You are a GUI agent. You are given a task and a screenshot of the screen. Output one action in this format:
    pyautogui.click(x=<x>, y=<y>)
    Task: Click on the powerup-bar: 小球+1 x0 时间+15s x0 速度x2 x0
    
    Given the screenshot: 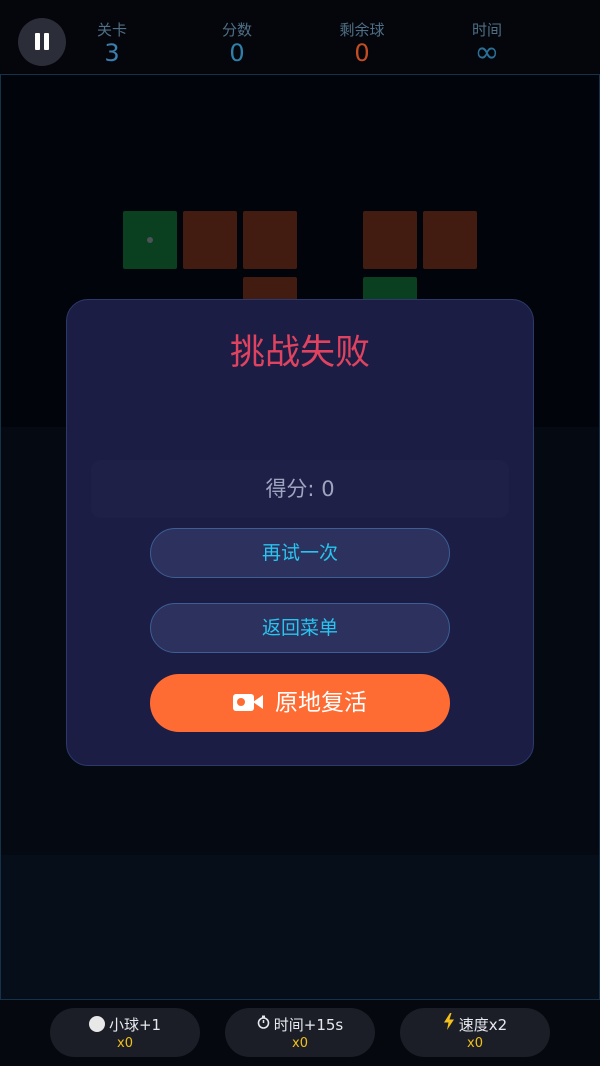 What is the action you would take?
    pyautogui.click(x=300, y=1033)
    